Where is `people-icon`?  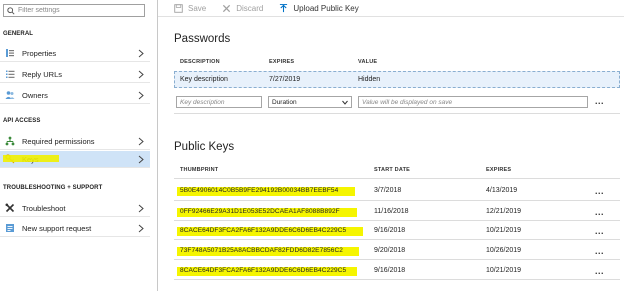
people-icon is located at coordinates (10, 95).